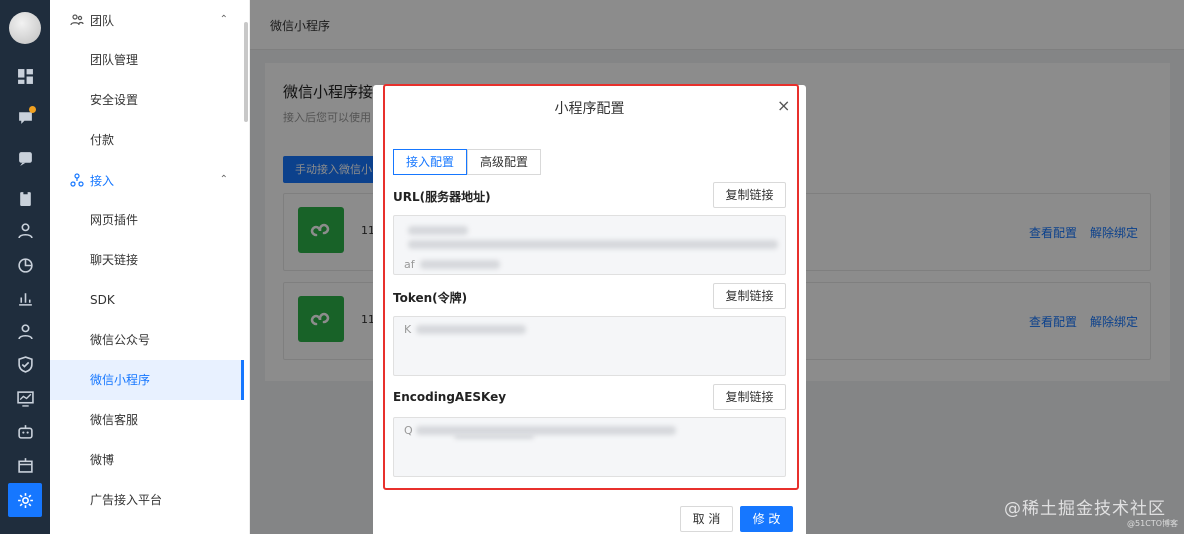 The width and height of the screenshot is (1184, 534). I want to click on sidebar-item-wechat-service: 微信客服, so click(147, 420).